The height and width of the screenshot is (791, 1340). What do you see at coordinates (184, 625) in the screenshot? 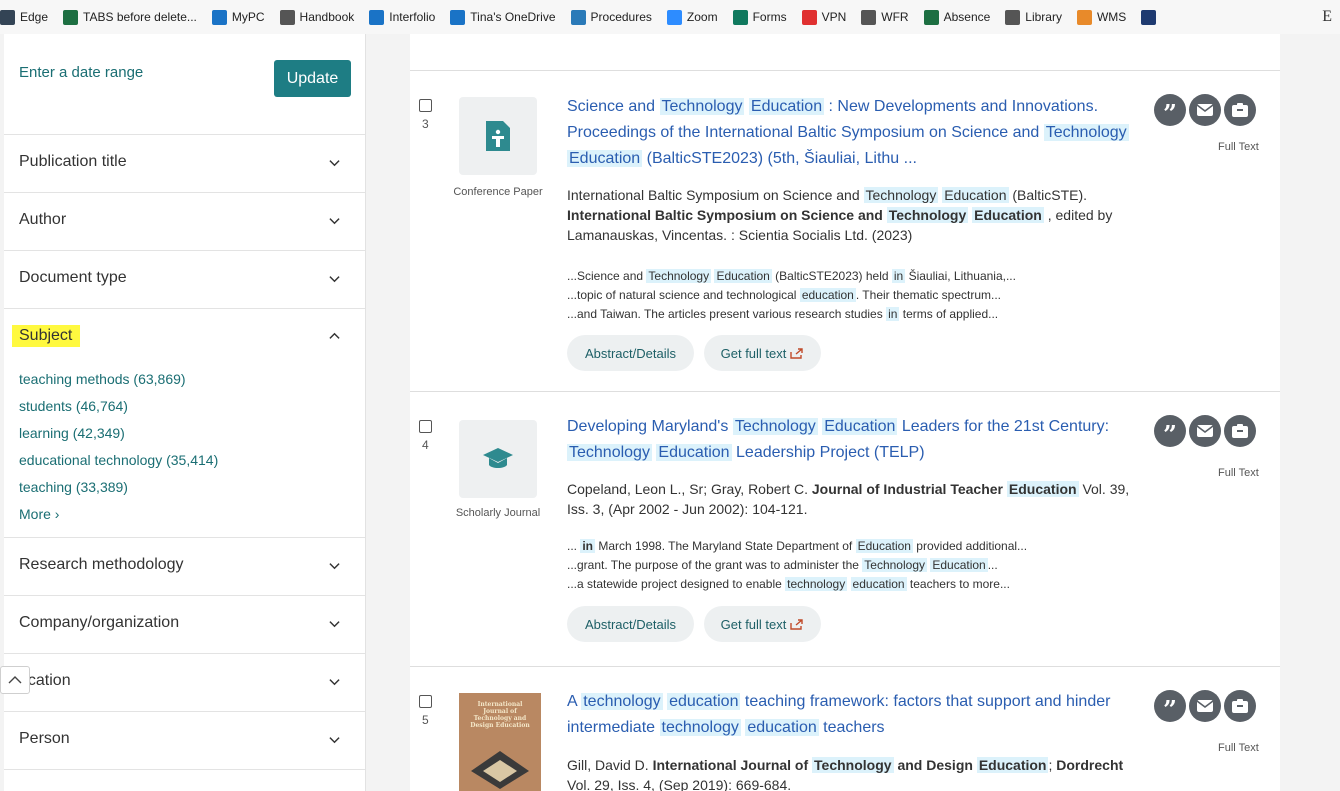
I see `facet-row: Company/organization` at bounding box center [184, 625].